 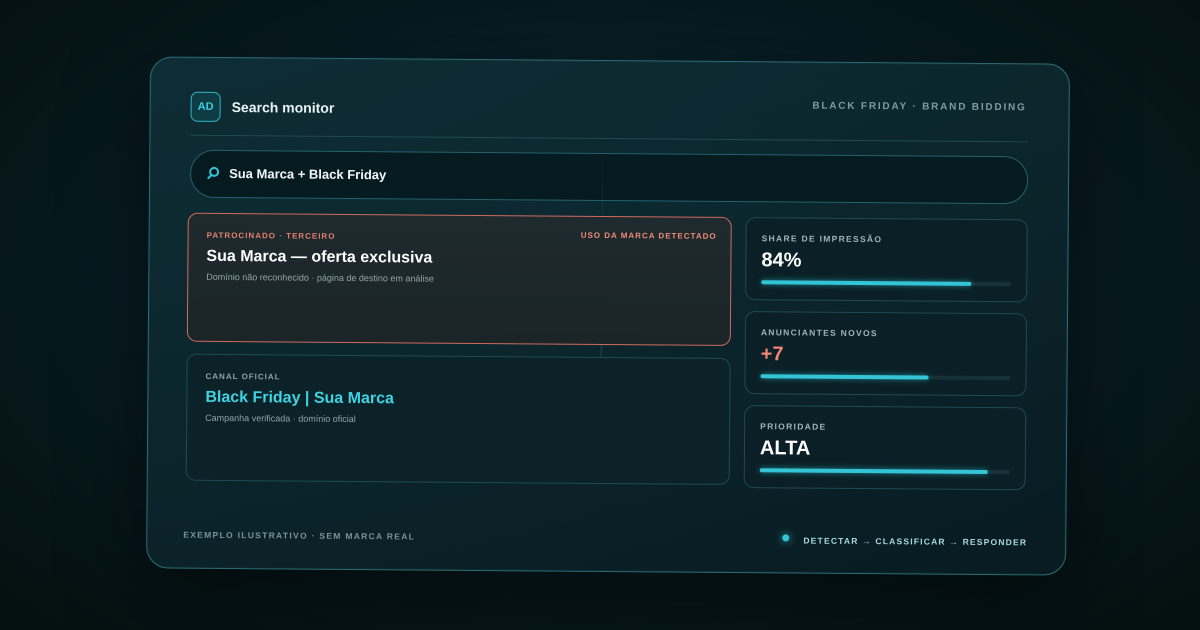 What do you see at coordinates (609, 138) in the screenshot?
I see `header-divider` at bounding box center [609, 138].